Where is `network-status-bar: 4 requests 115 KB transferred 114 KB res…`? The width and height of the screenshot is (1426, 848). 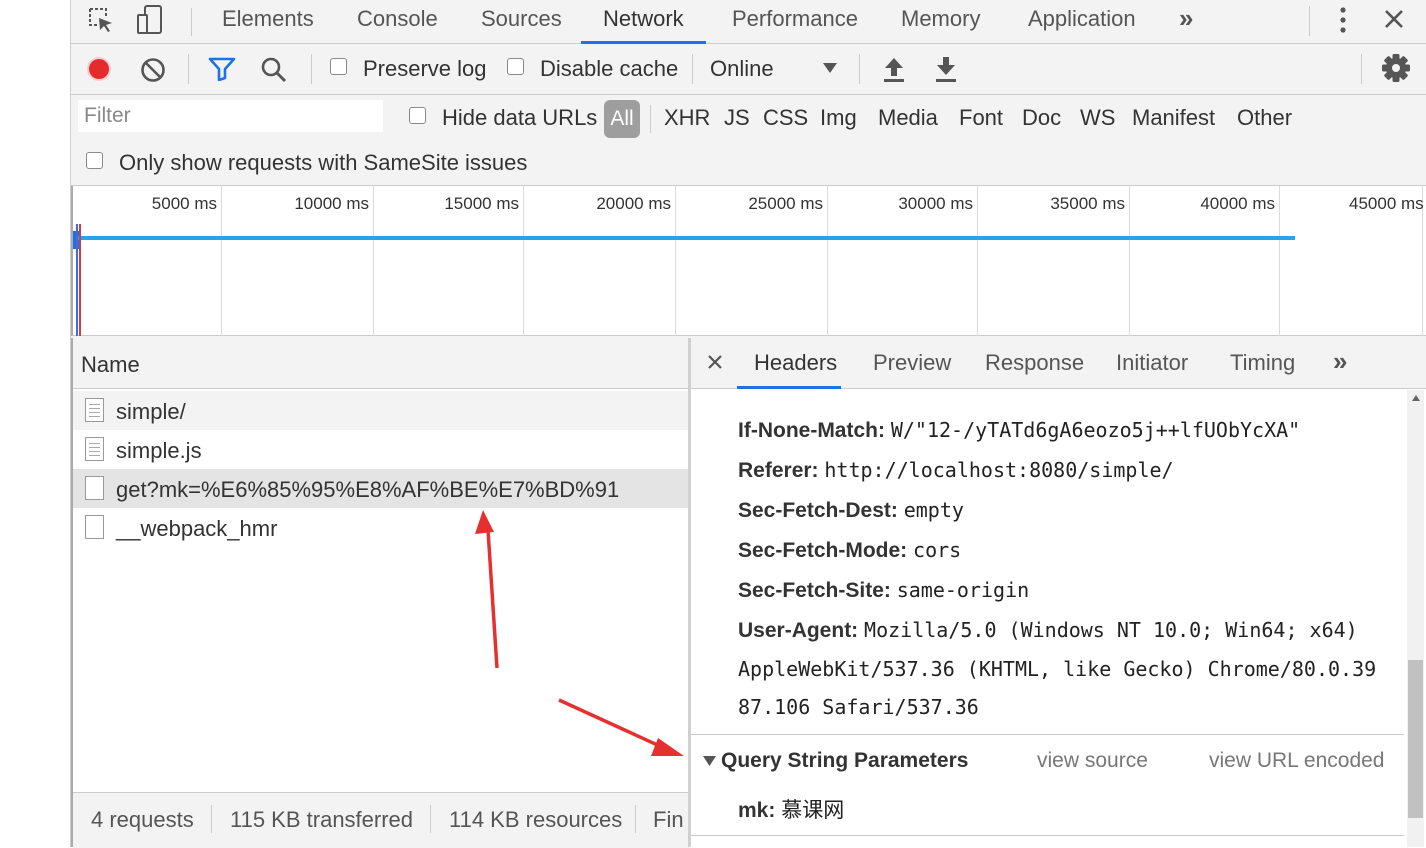
network-status-bar: 4 requests 115 KB transferred 114 KB res… is located at coordinates (381, 820).